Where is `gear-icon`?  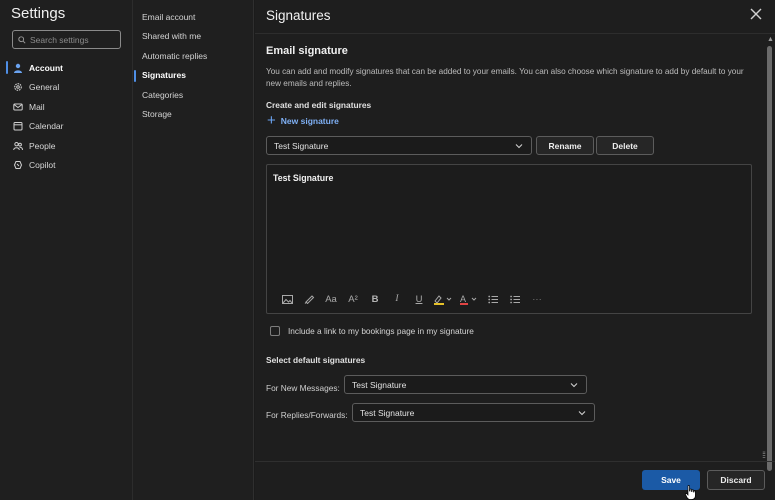 gear-icon is located at coordinates (18, 87).